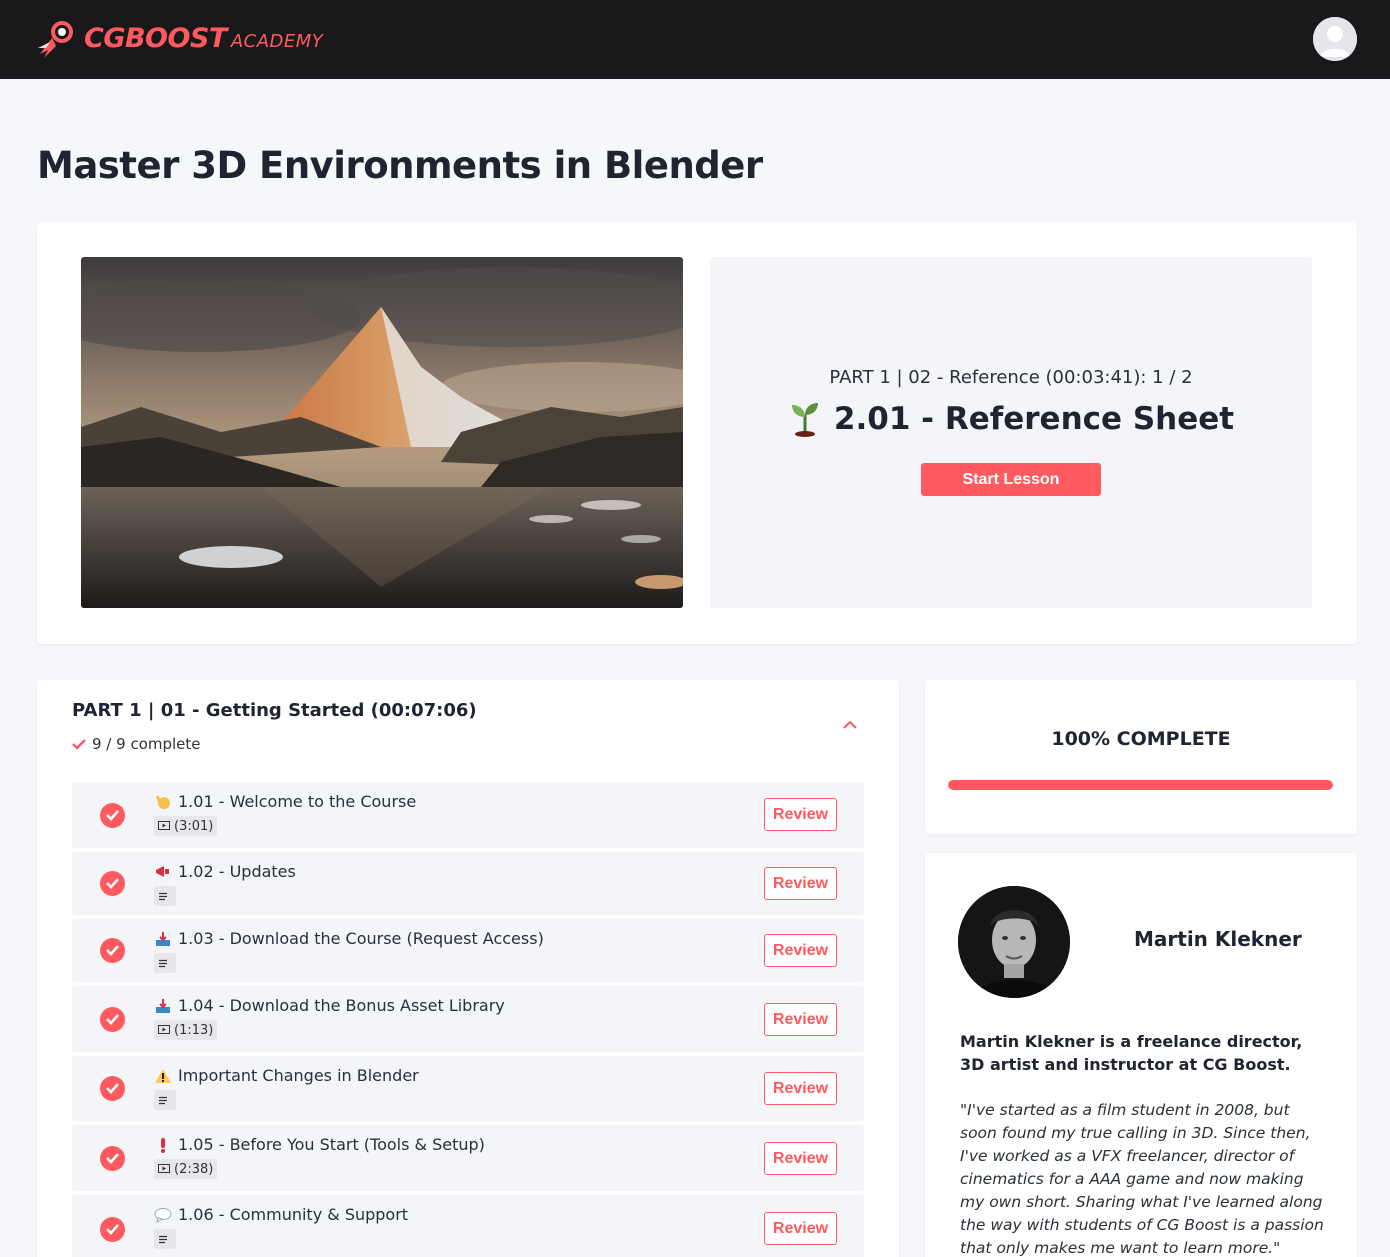  Describe the element at coordinates (162, 871) in the screenshot. I see `megaphone-icon` at that location.